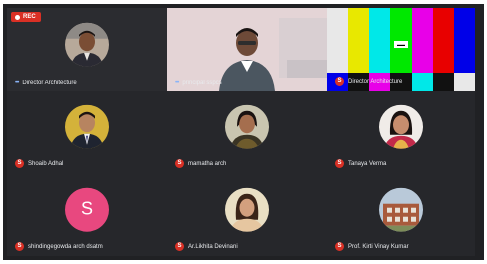  Describe the element at coordinates (17, 17) in the screenshot. I see `record-dot-icon` at that location.